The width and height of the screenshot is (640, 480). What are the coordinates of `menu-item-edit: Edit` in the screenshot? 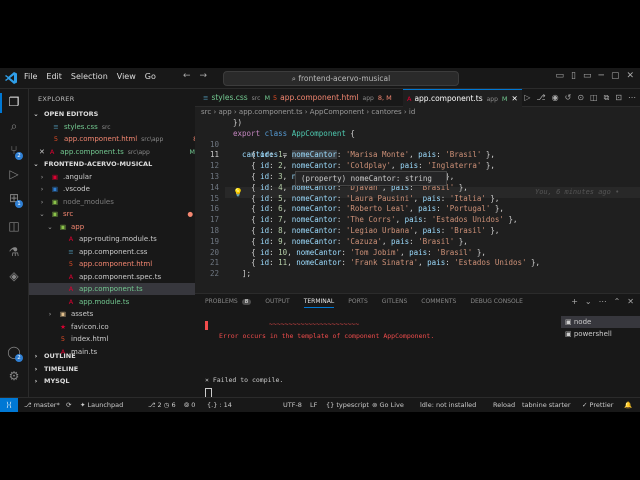 It's located at (54, 76).